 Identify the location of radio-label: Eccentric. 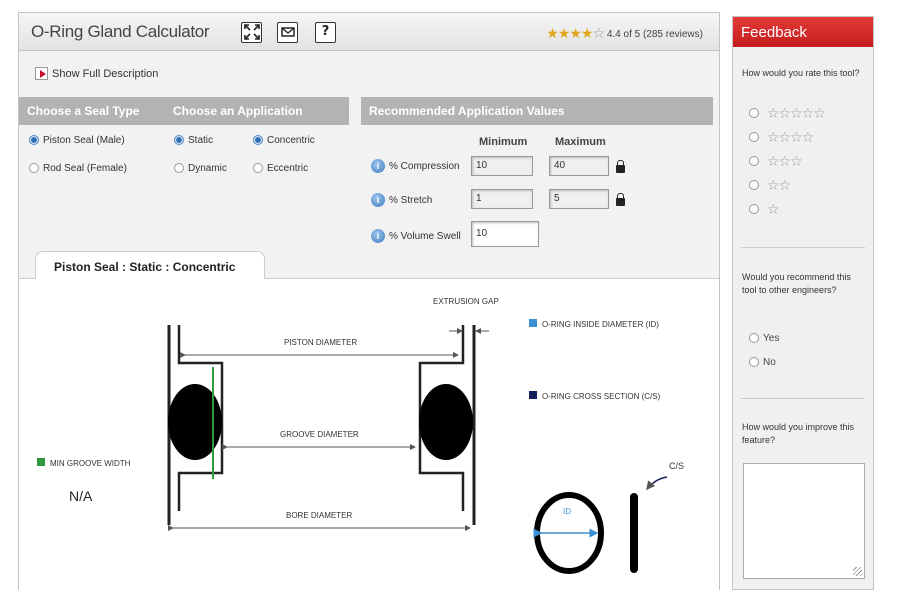
(288, 168).